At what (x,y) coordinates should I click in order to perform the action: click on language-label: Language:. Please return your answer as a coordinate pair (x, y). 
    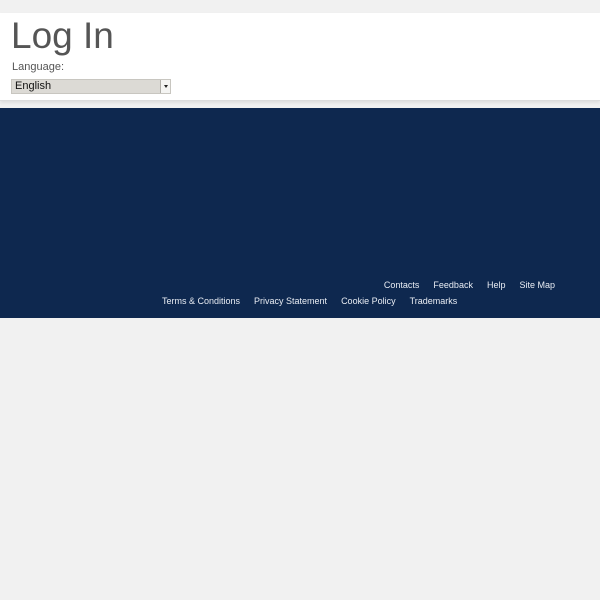
    Looking at the image, I should click on (38, 67).